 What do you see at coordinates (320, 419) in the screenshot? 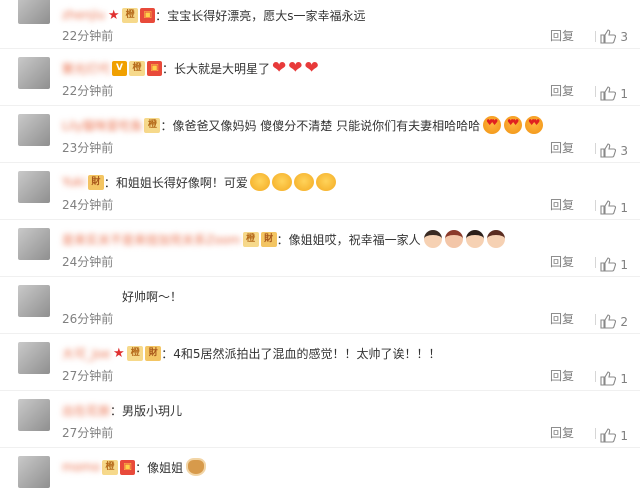
I see `comment-item: 出在花旅 ： 男版小玥儿 27分钟前 回复 1` at bounding box center [320, 419].